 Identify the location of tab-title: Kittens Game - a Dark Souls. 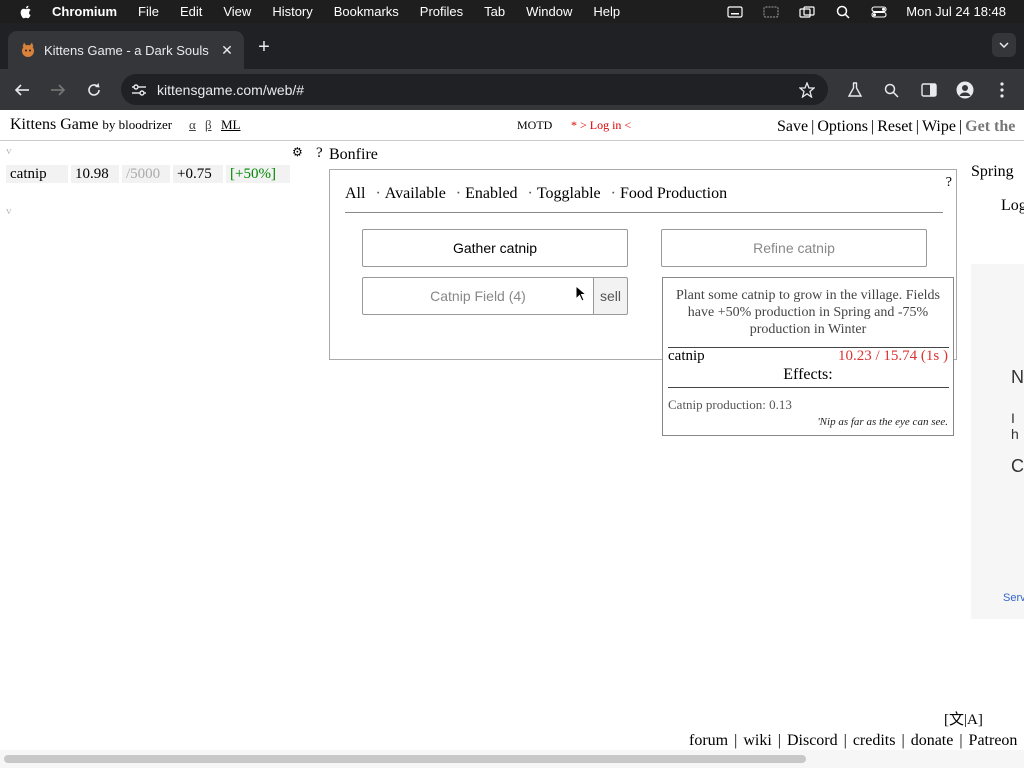
(126, 50).